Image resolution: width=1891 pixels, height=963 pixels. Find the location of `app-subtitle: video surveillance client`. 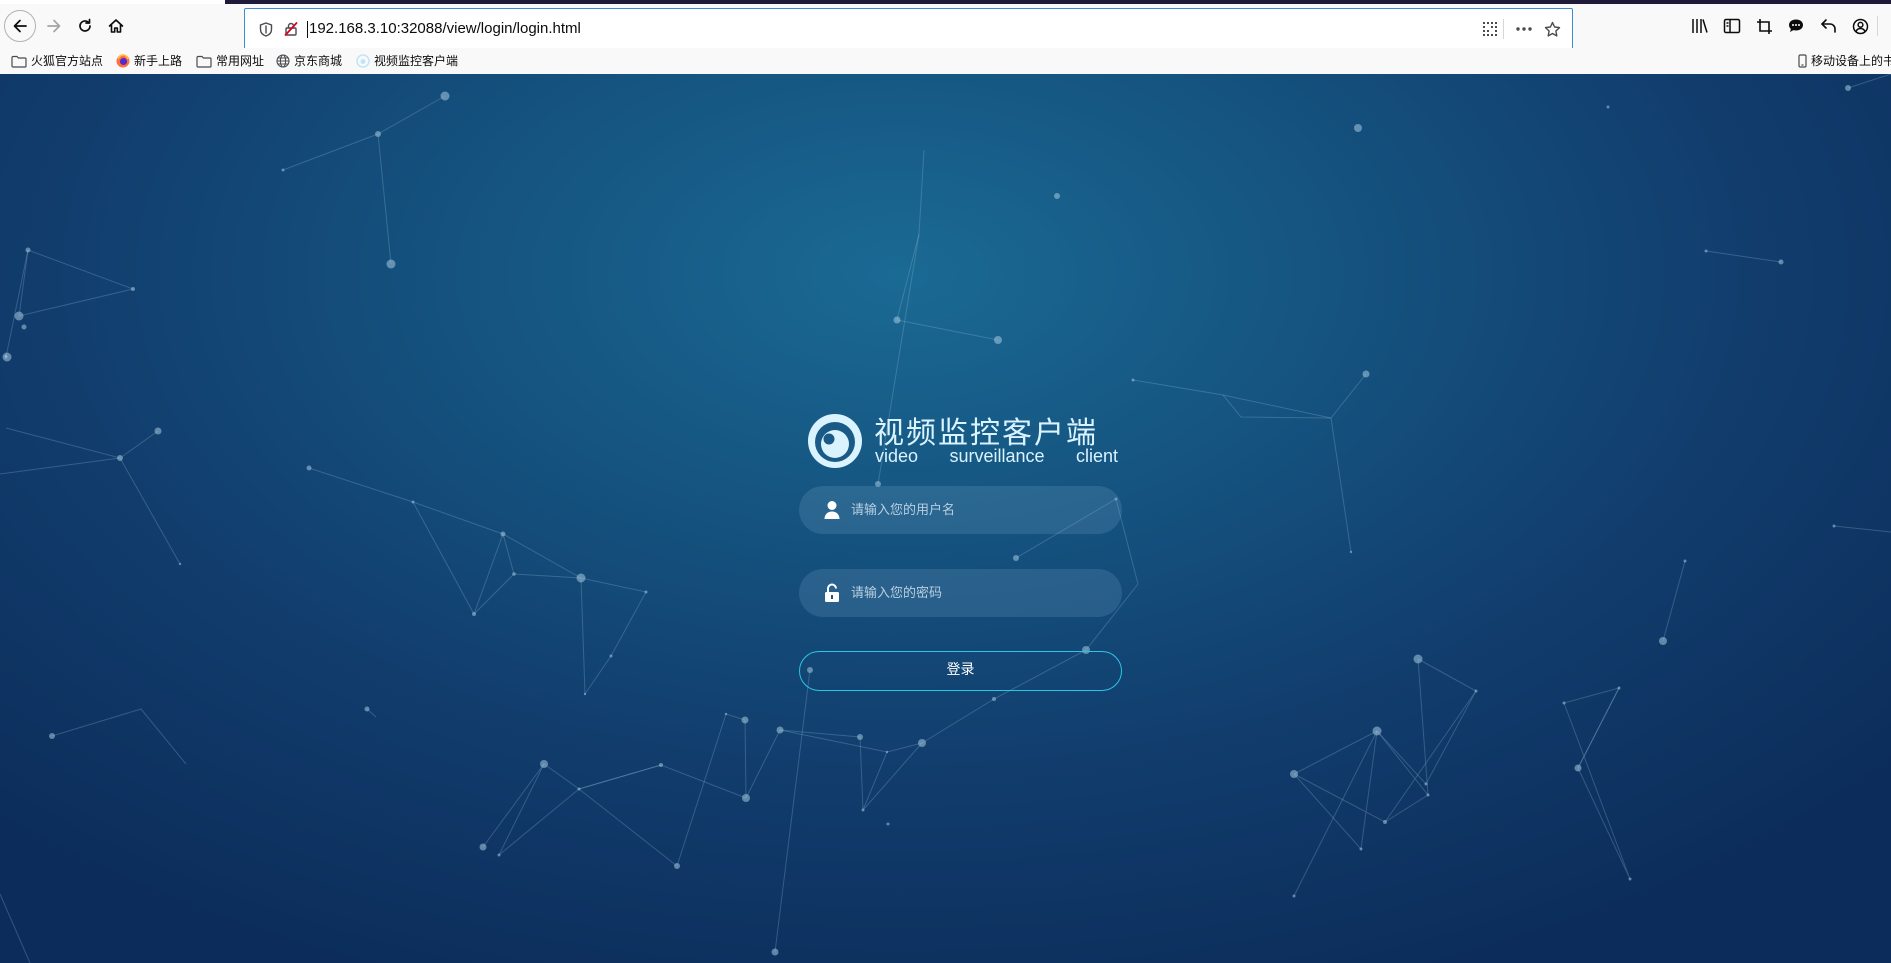

app-subtitle: video surveillance client is located at coordinates (996, 456).